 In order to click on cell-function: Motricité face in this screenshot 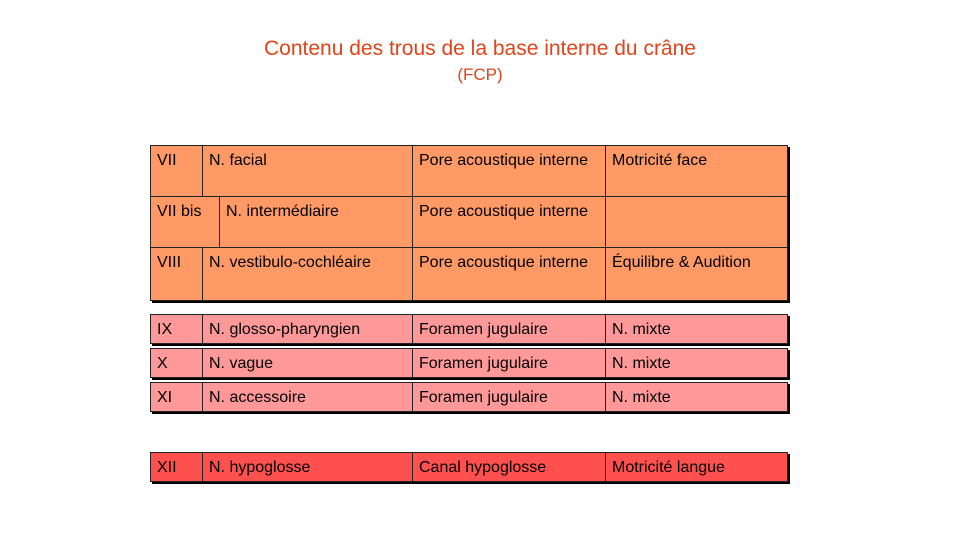, I will do `click(660, 160)`.